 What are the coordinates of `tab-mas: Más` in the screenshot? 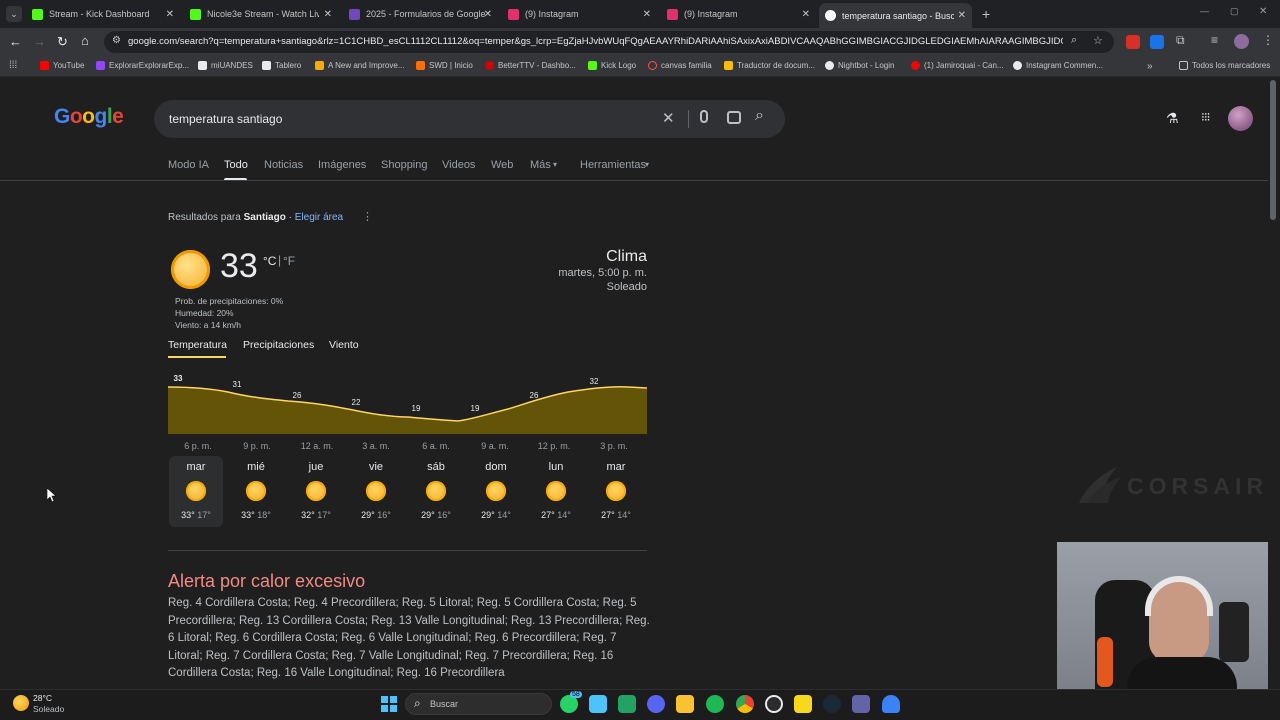 It's located at (540, 165).